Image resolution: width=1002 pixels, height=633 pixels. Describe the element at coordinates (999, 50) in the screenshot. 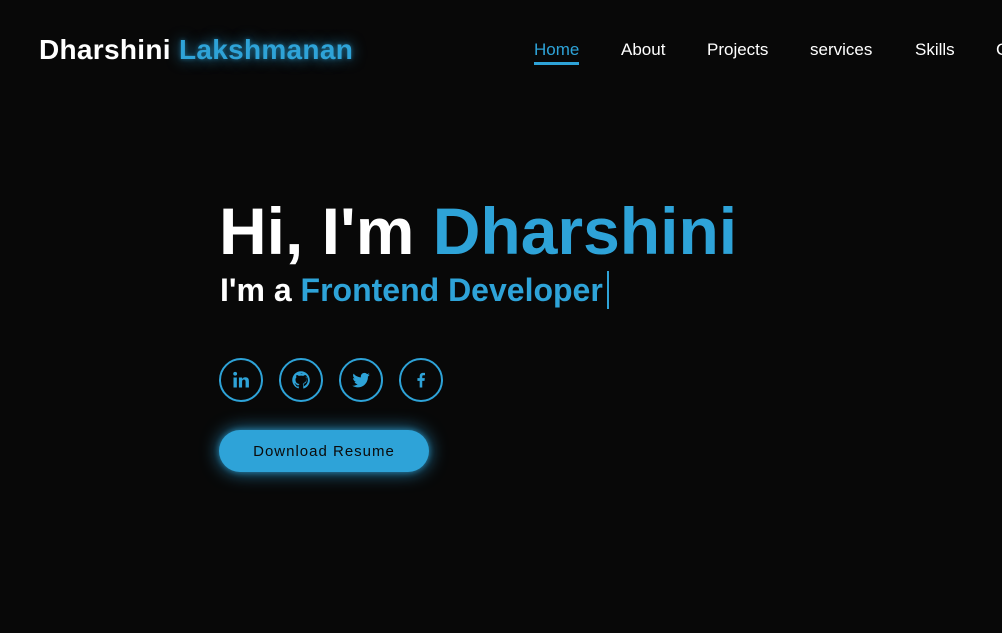

I see `nav-contact-link: C` at that location.